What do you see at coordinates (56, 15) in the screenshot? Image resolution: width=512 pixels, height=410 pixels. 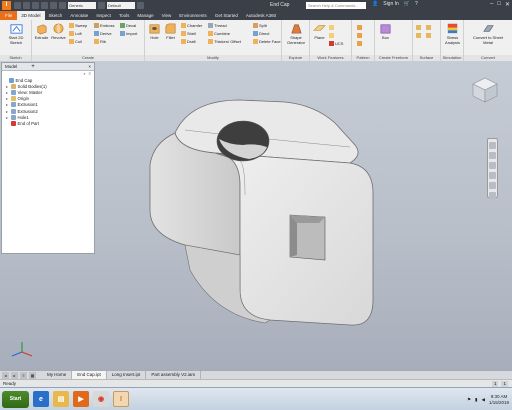 I see `tab-sketch: Sketch` at bounding box center [56, 15].